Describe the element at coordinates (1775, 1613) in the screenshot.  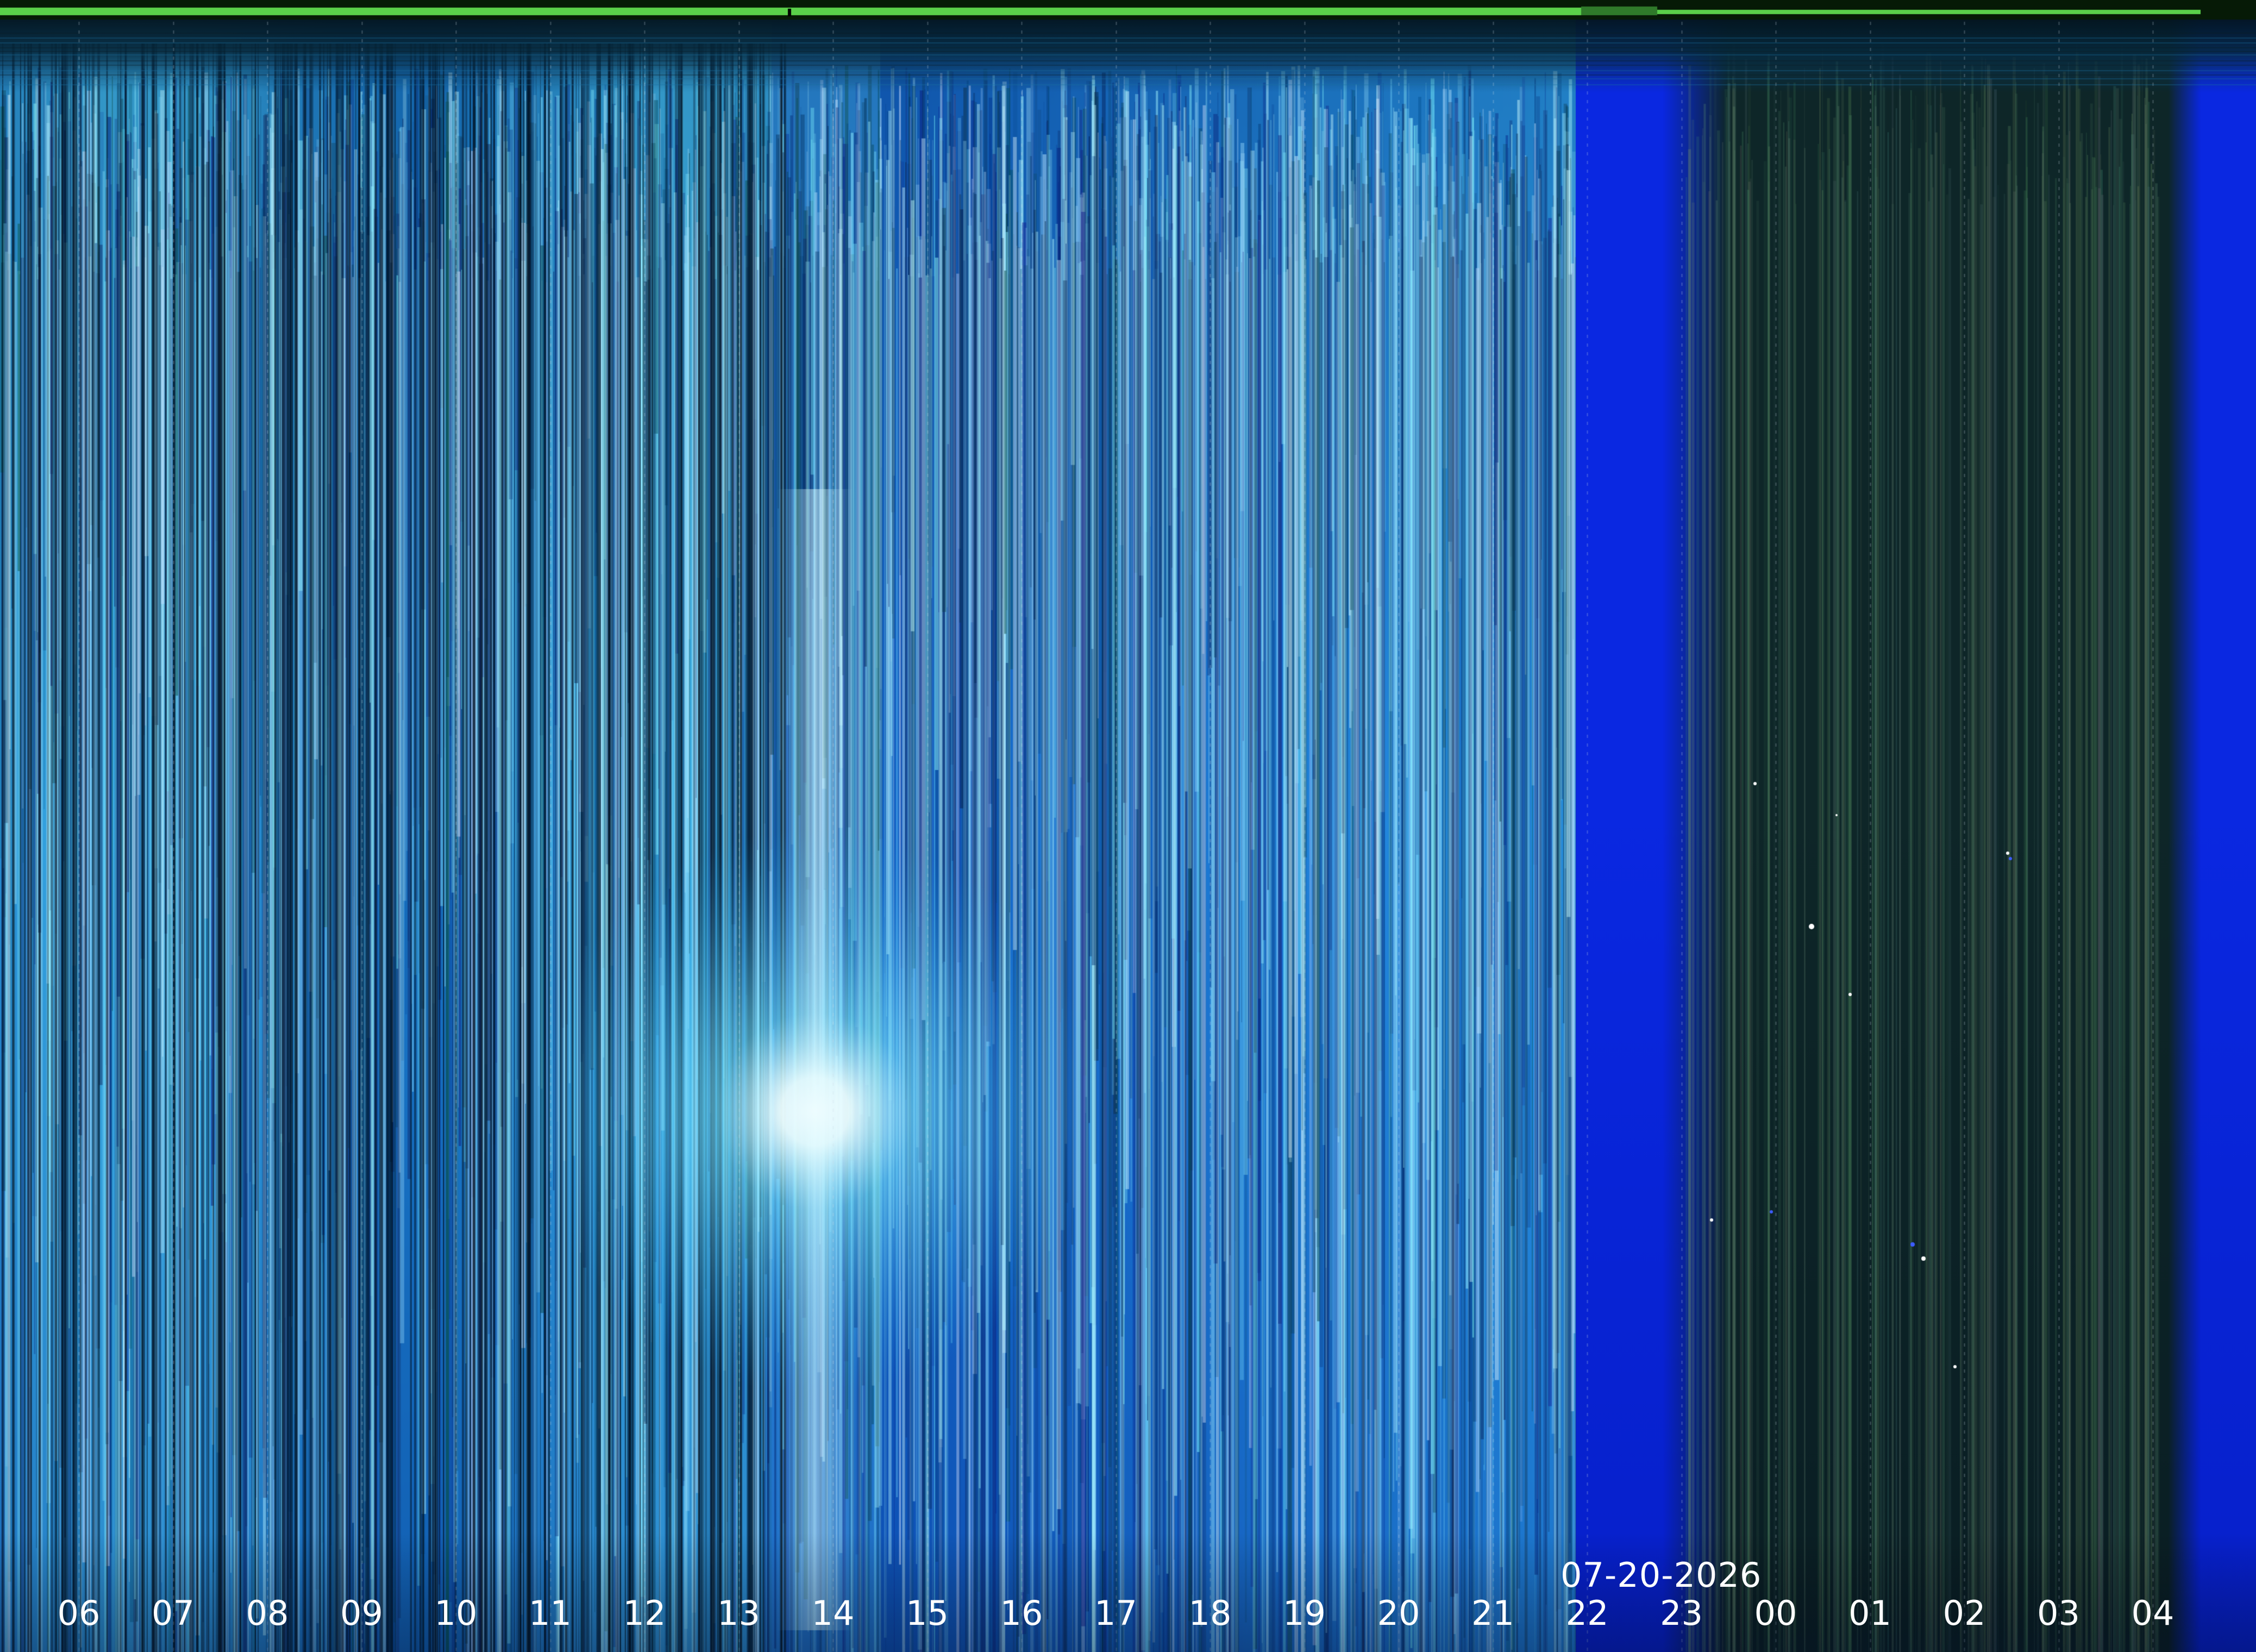
I see `hour-label: 00` at that location.